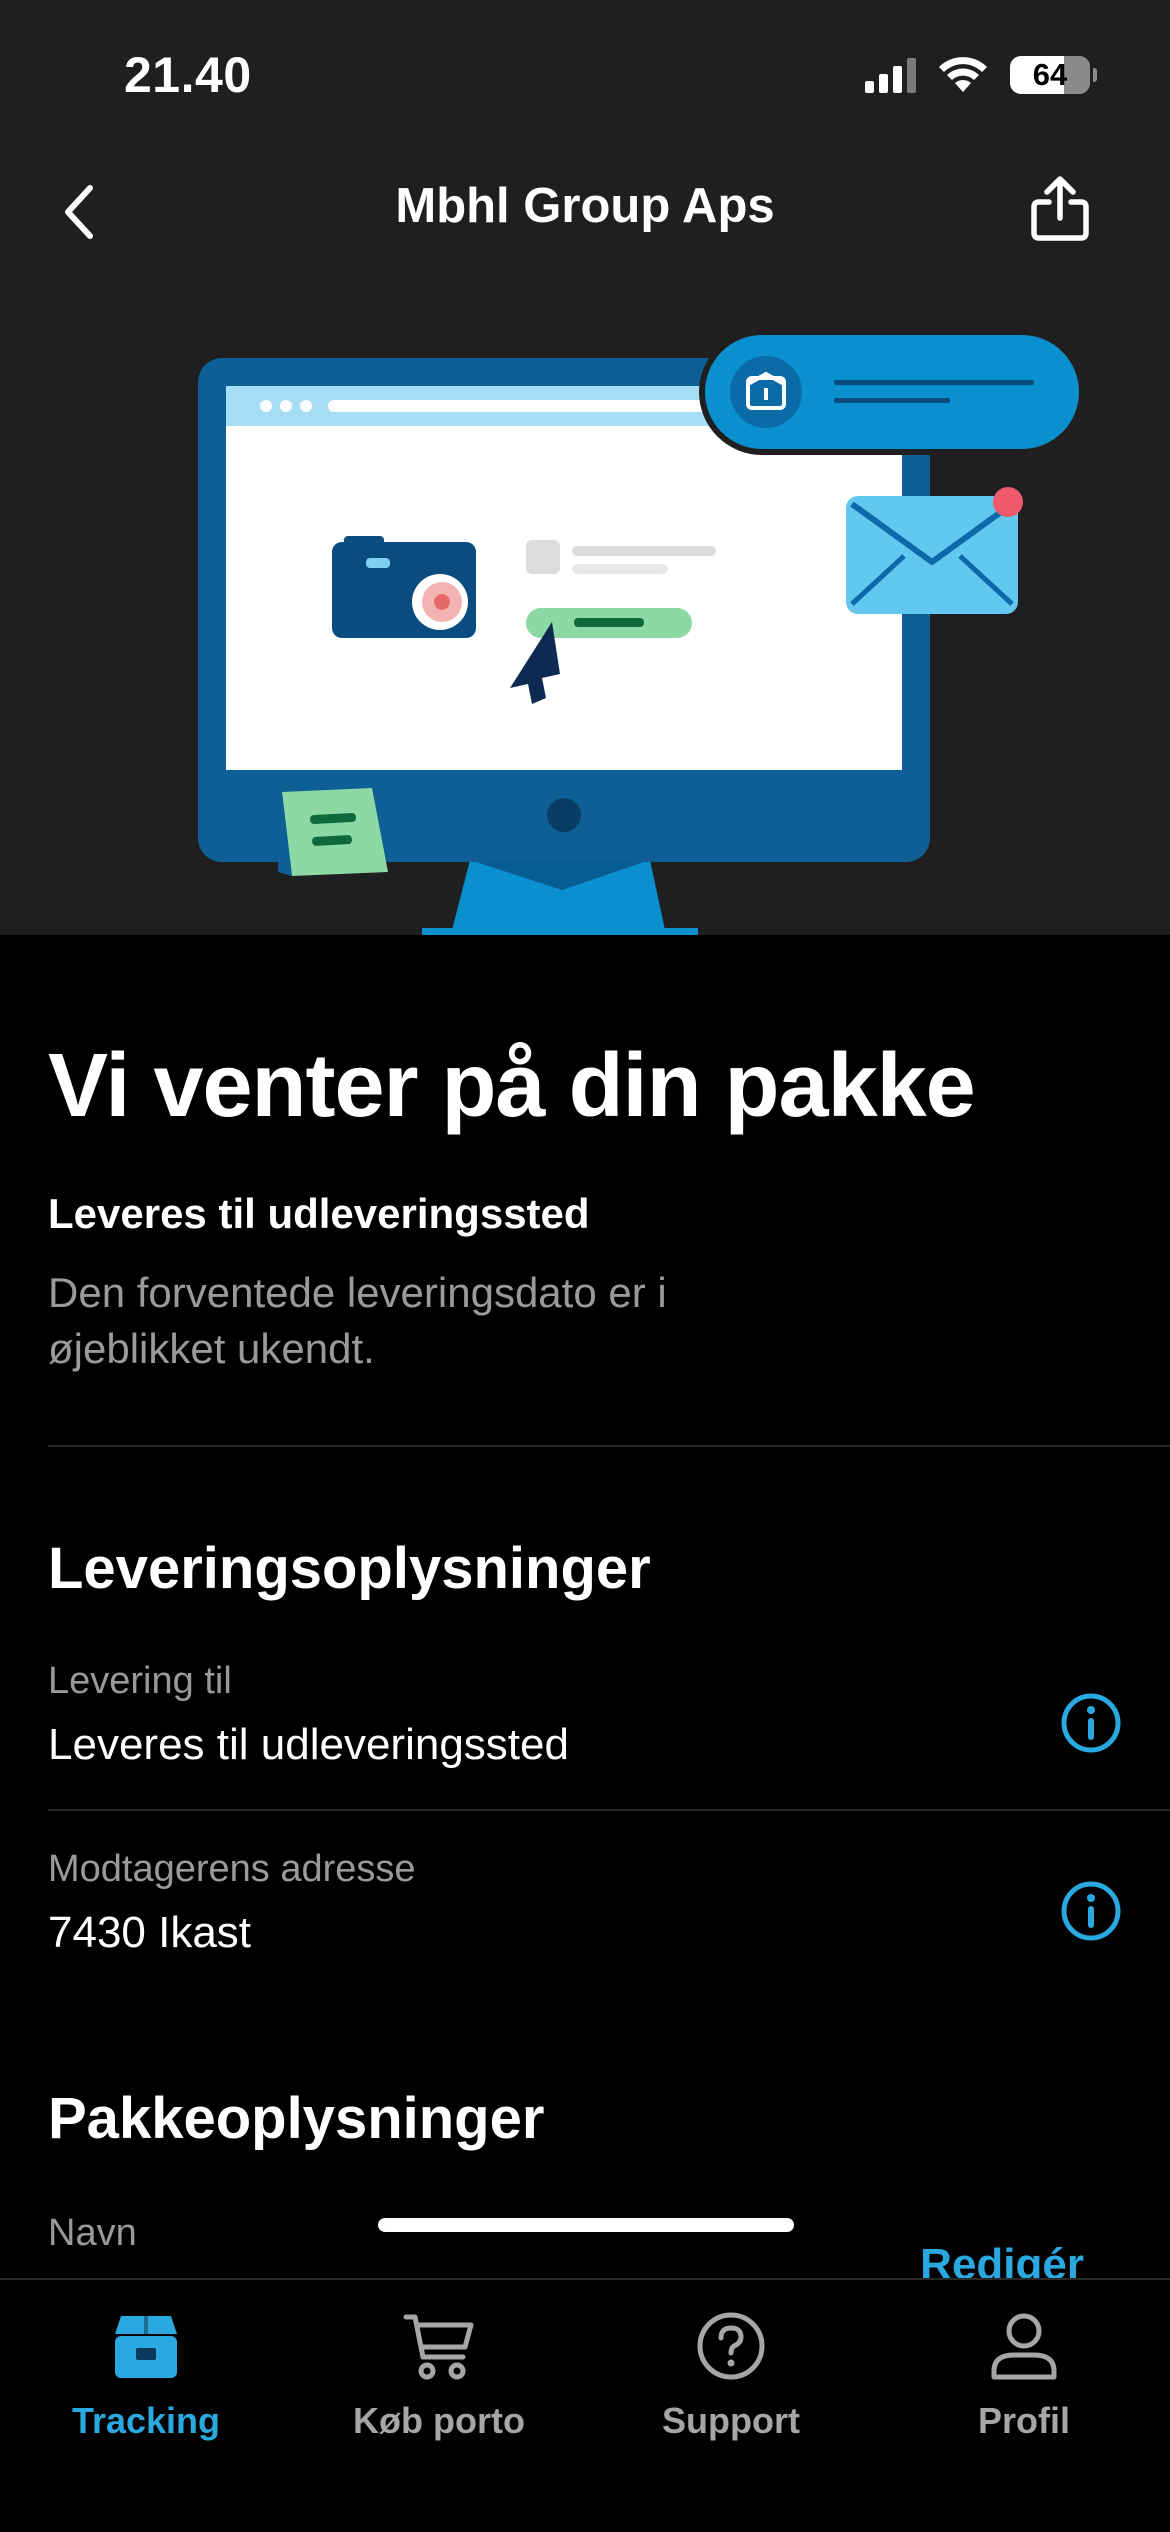 The width and height of the screenshot is (1170, 2532). What do you see at coordinates (585, 206) in the screenshot?
I see `page-title: Mbhl Group Aps` at bounding box center [585, 206].